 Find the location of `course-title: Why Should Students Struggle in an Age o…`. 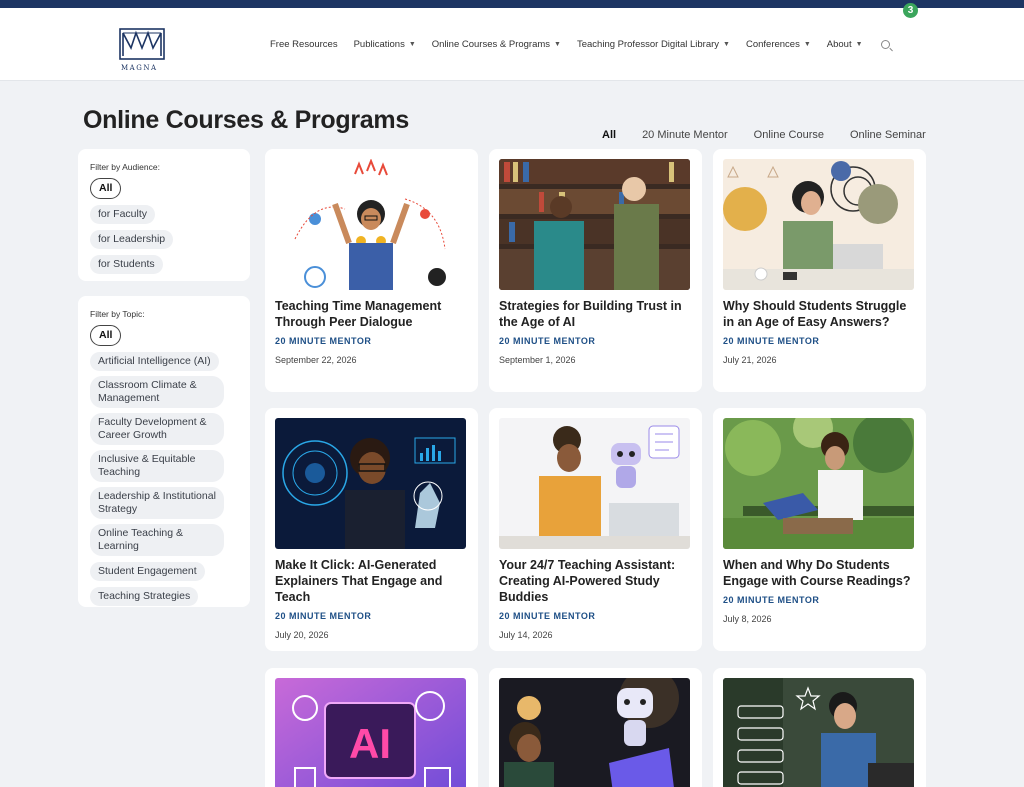

course-title: Why Should Students Struggle in an Age o… is located at coordinates (819, 314).